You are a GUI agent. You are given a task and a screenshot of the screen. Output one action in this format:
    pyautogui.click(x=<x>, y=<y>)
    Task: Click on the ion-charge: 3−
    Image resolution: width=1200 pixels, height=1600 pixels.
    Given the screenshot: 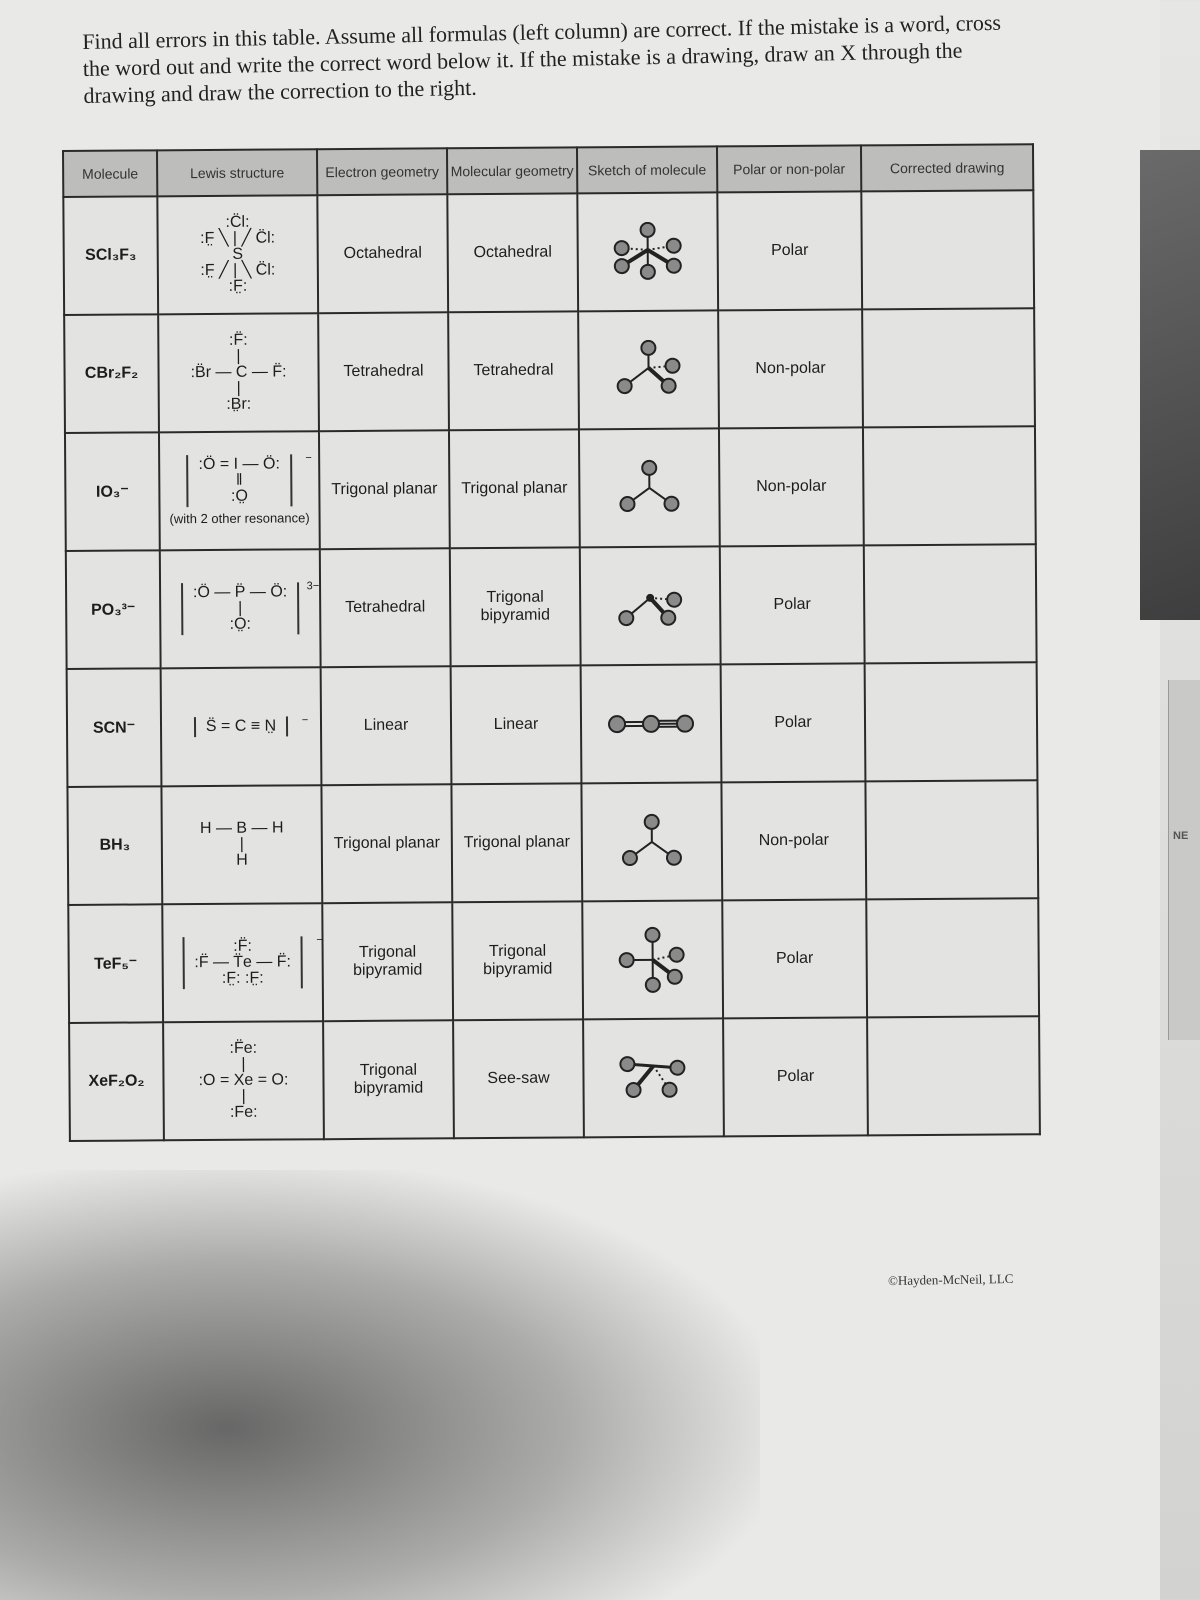 What is the action you would take?
    pyautogui.click(x=313, y=586)
    